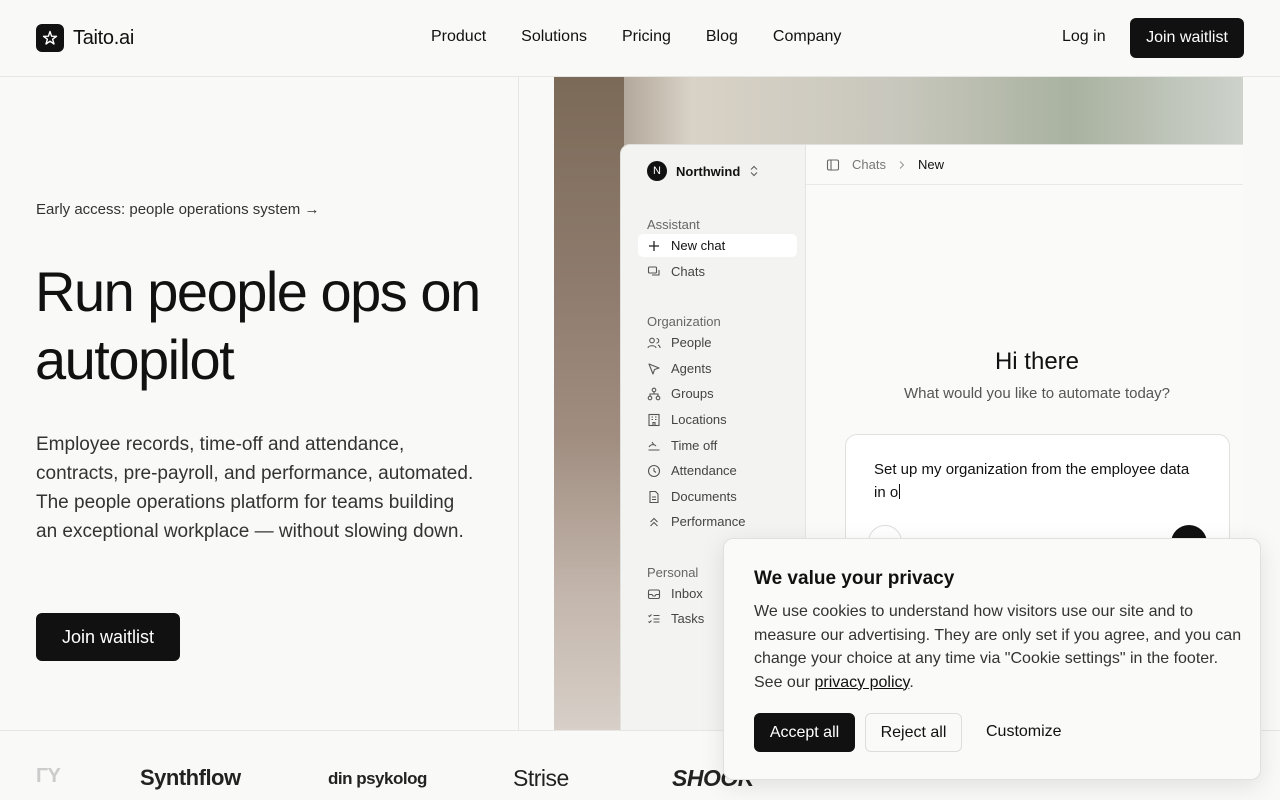 This screenshot has width=1280, height=800. Describe the element at coordinates (673, 224) in the screenshot. I see `section-assistant: Assistant` at that location.